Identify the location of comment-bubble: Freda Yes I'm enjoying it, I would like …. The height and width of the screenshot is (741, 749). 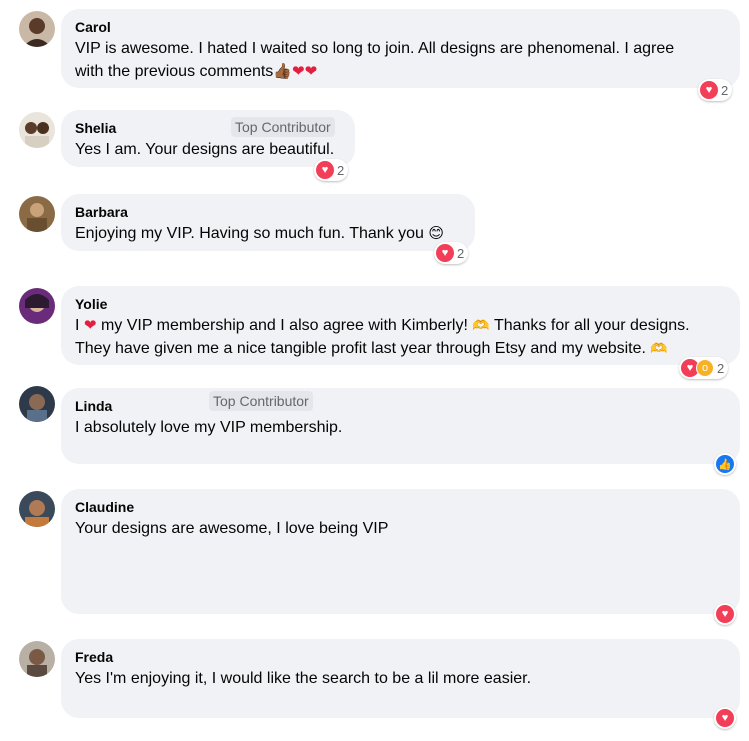
(400, 678).